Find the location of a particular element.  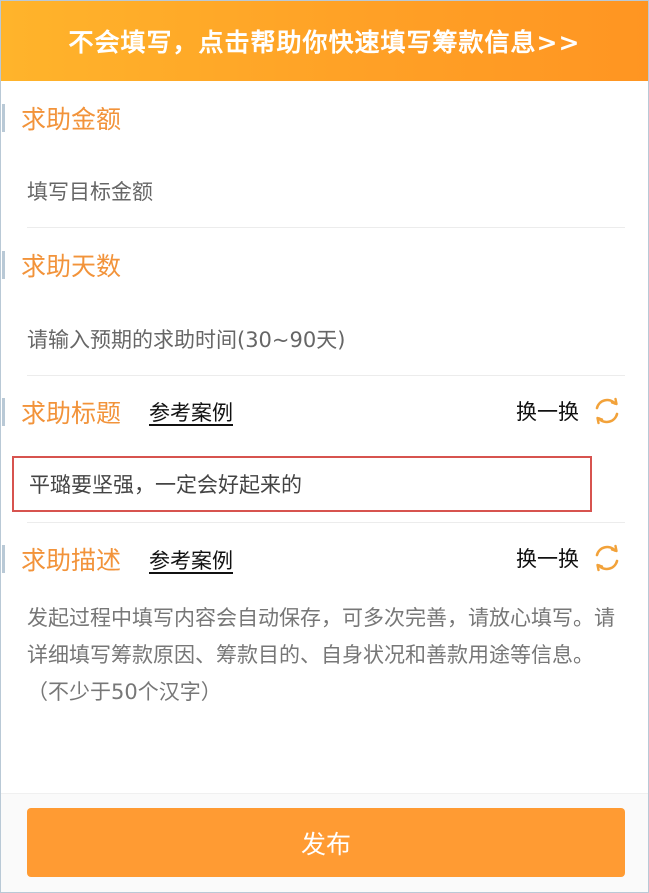

description-label: 求助描述 is located at coordinates (71, 560).